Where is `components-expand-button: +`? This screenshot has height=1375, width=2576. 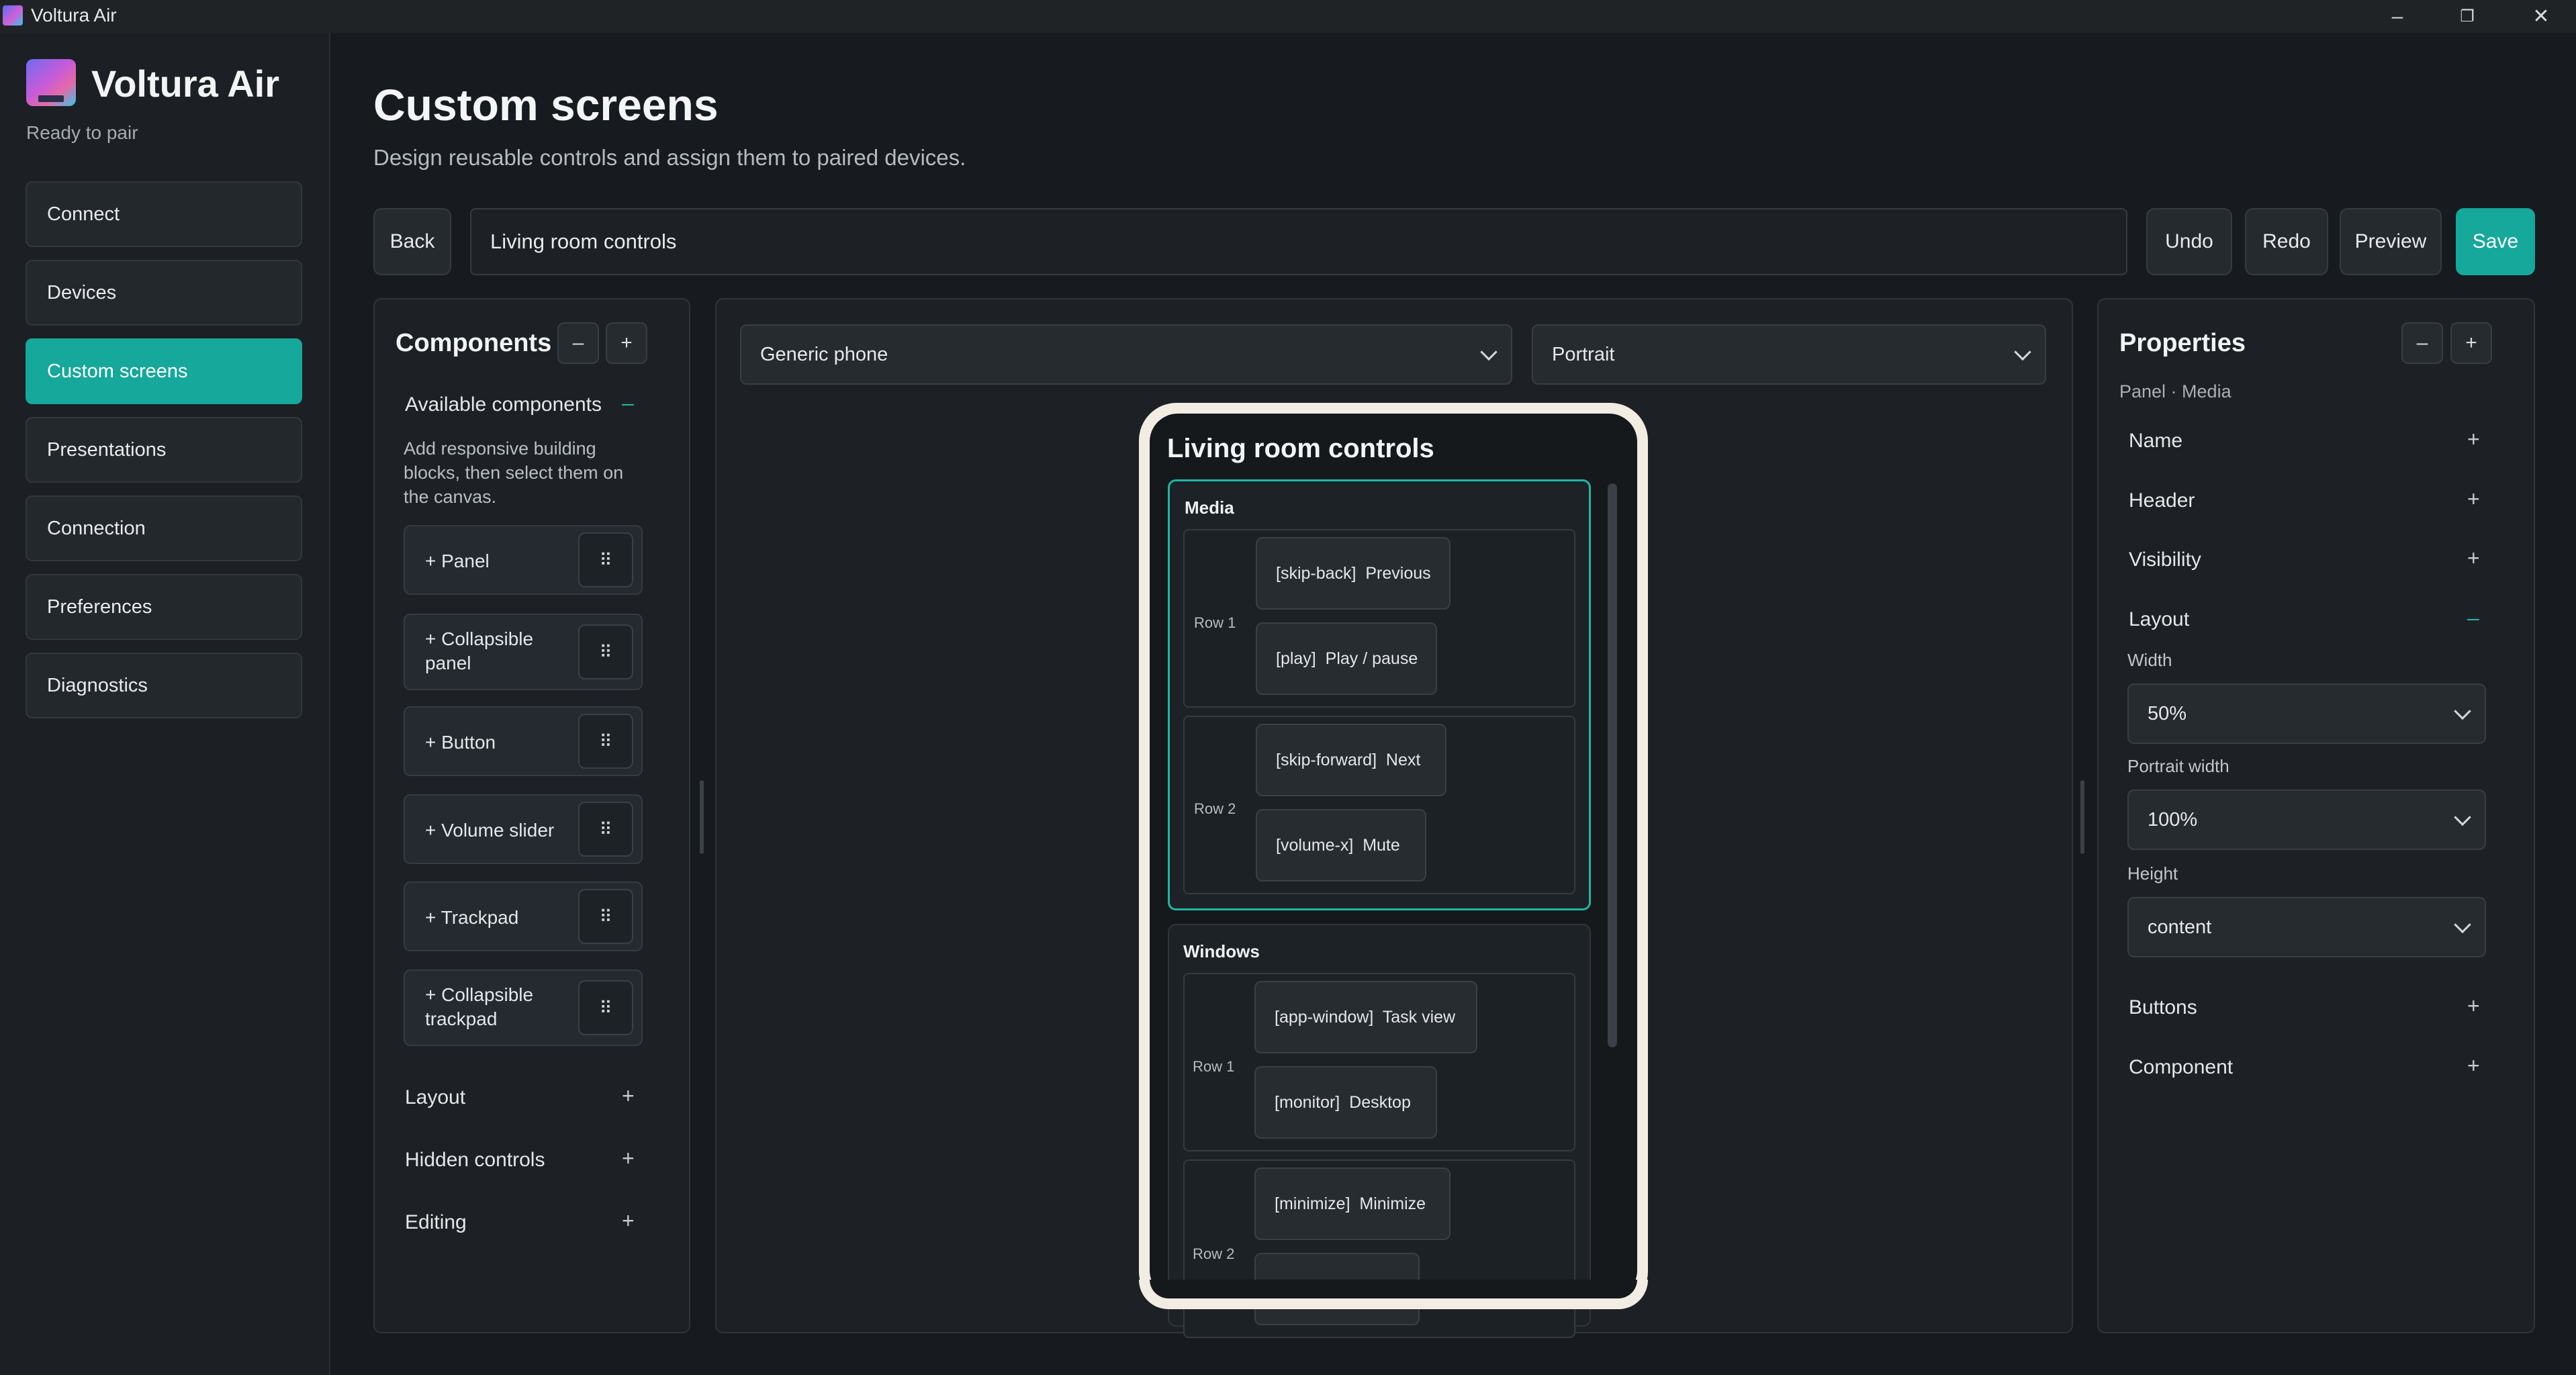
components-expand-button: + is located at coordinates (626, 343).